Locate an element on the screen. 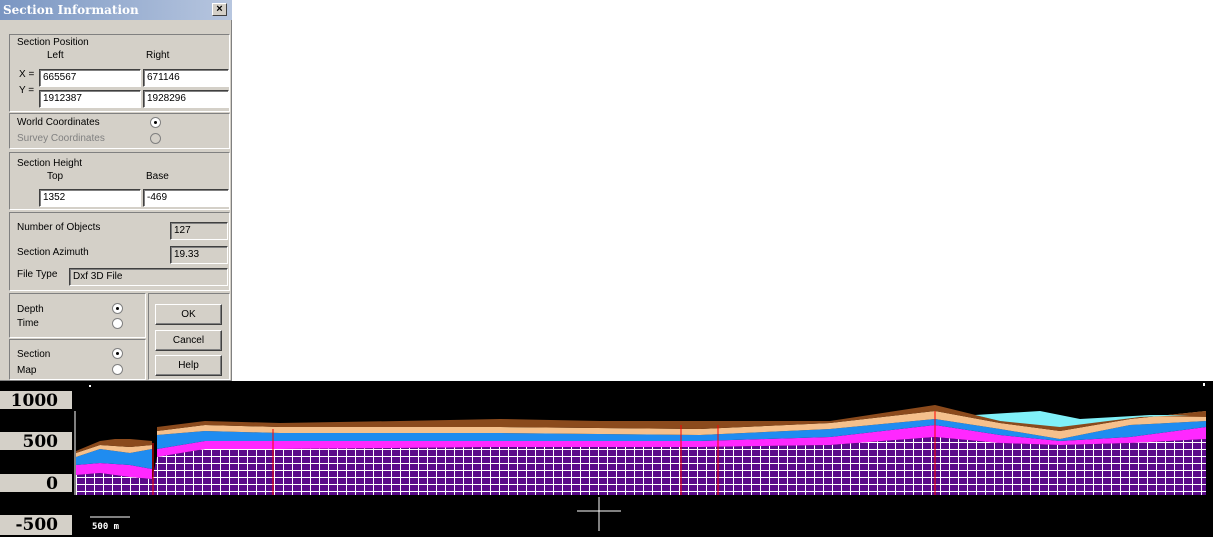  depth-radio is located at coordinates (117, 308).